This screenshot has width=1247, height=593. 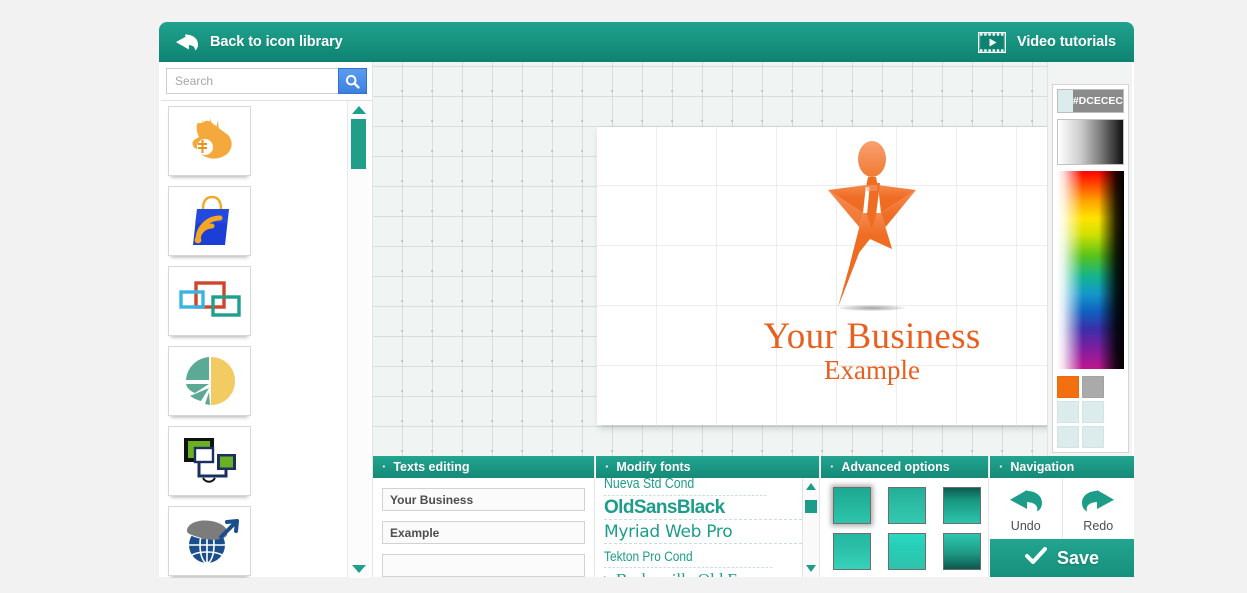 What do you see at coordinates (1026, 502) in the screenshot?
I see `undo-arrow-icon` at bounding box center [1026, 502].